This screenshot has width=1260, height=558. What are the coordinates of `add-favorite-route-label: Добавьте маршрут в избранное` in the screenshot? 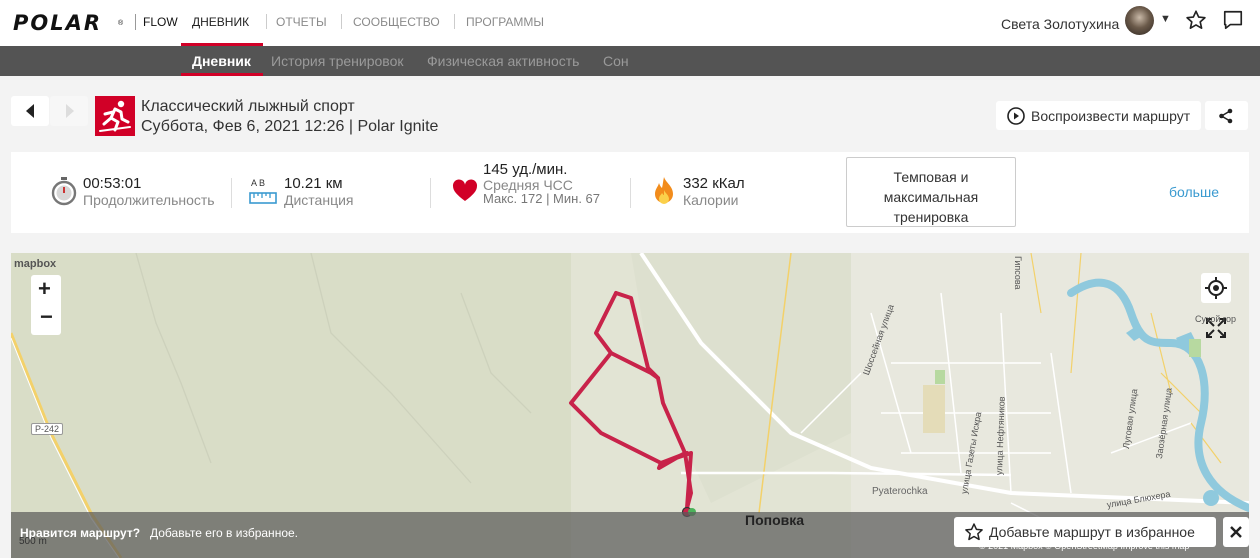 It's located at (1092, 532).